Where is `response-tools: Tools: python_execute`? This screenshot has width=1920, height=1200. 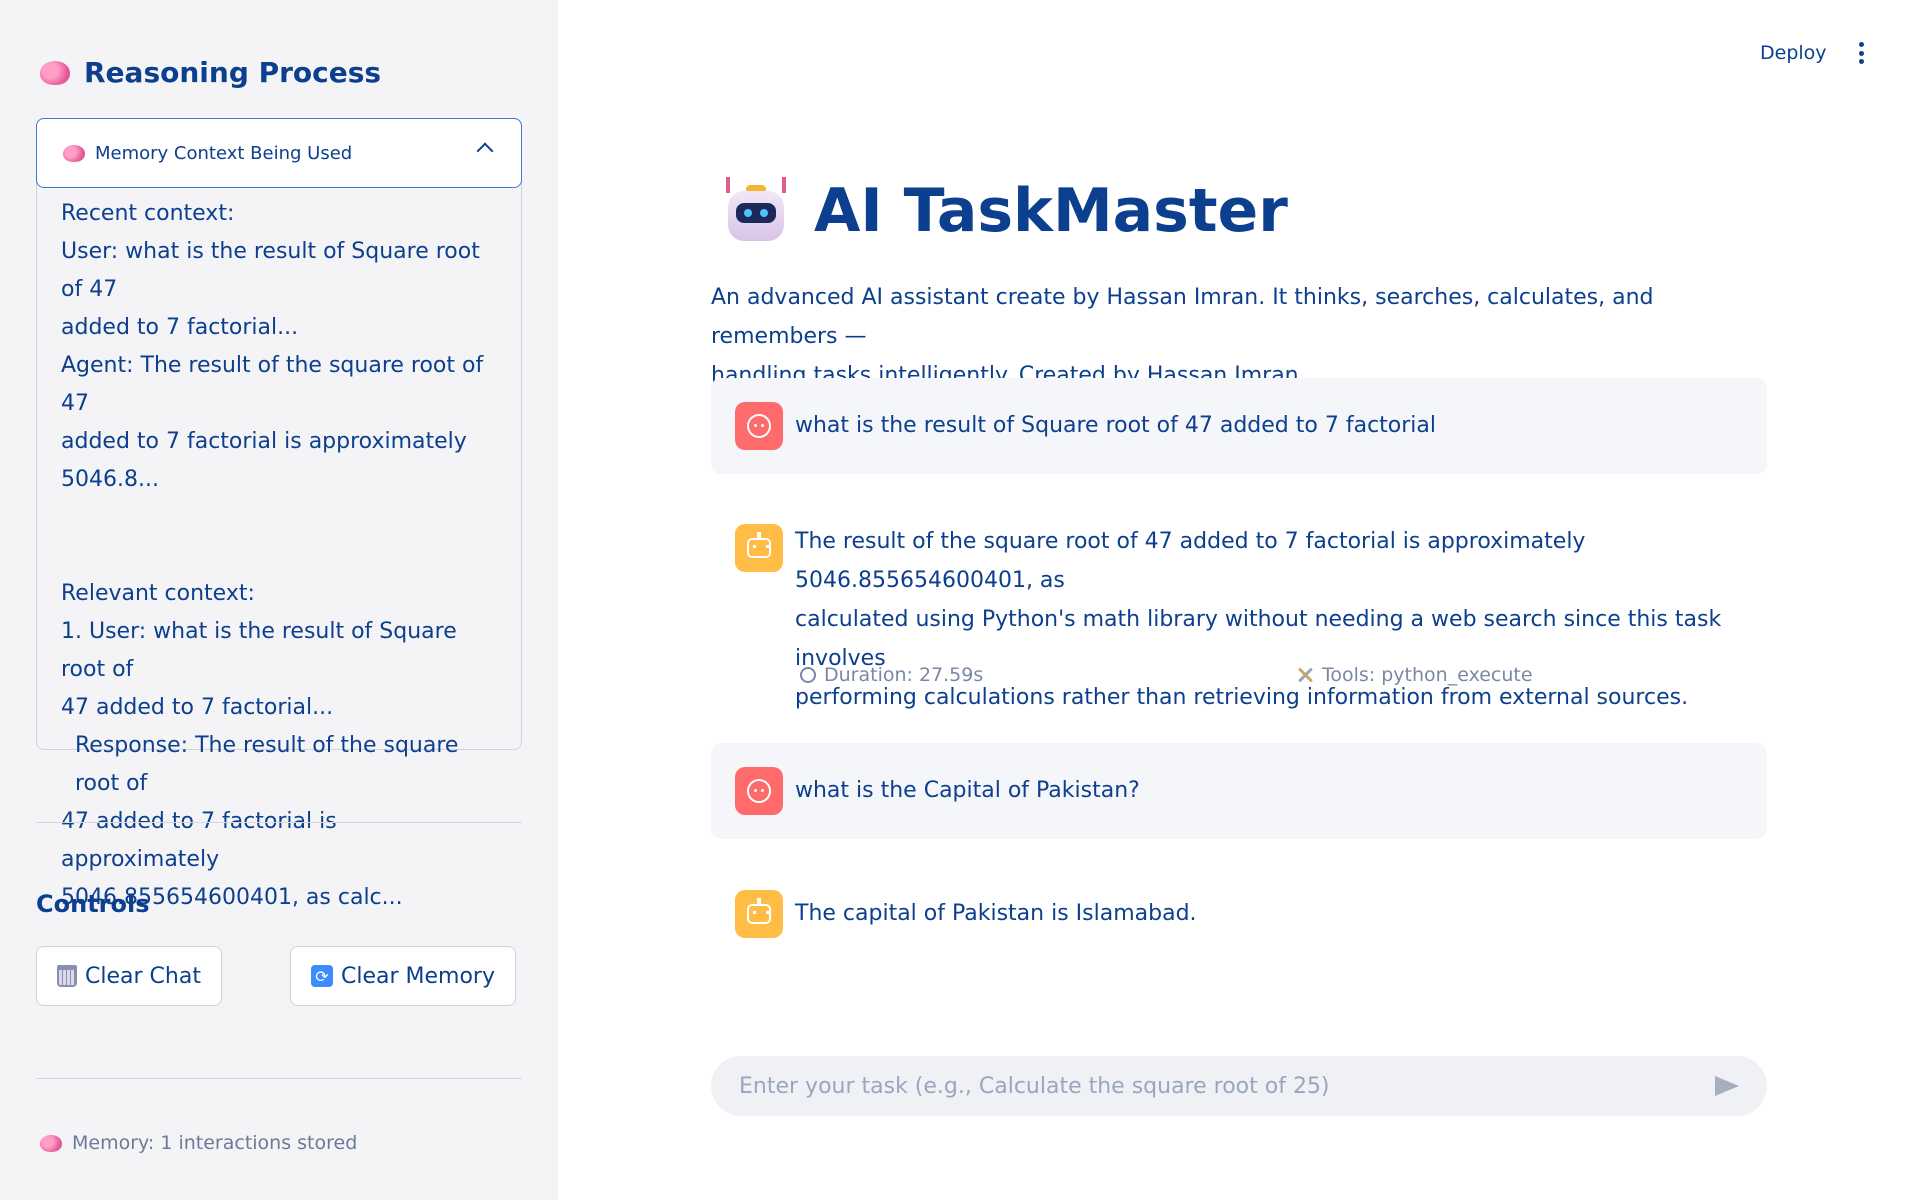 response-tools: Tools: python_execute is located at coordinates (1414, 675).